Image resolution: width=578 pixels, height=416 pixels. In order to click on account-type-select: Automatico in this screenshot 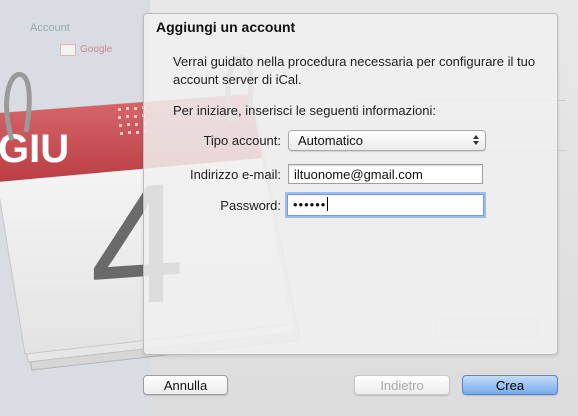, I will do `click(387, 140)`.